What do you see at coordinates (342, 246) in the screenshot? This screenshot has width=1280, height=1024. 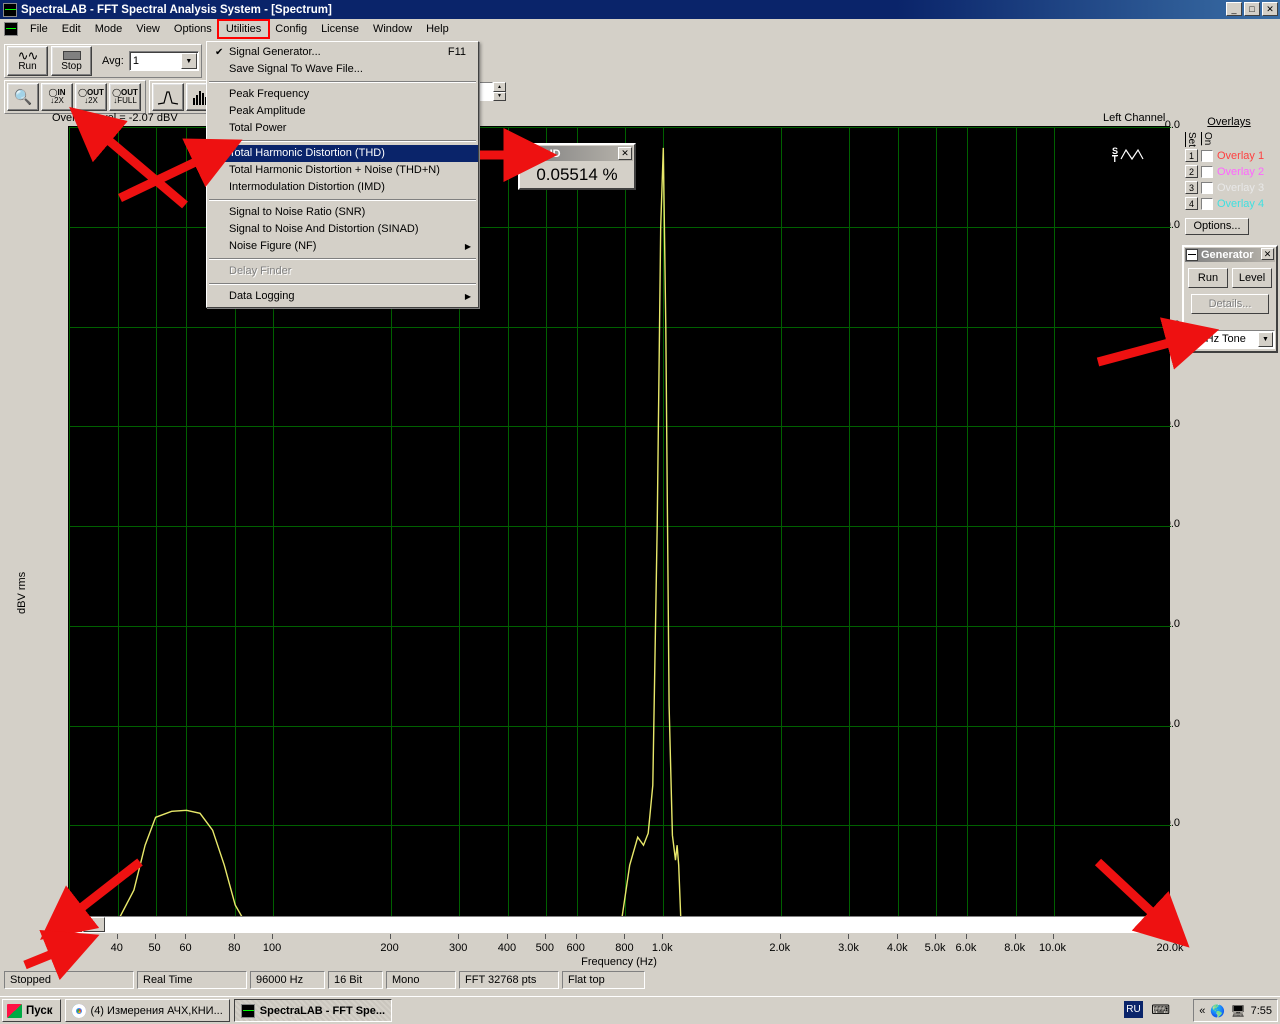 I see `menuitem-noise-figure: Noise Figure (NF) ▶` at bounding box center [342, 246].